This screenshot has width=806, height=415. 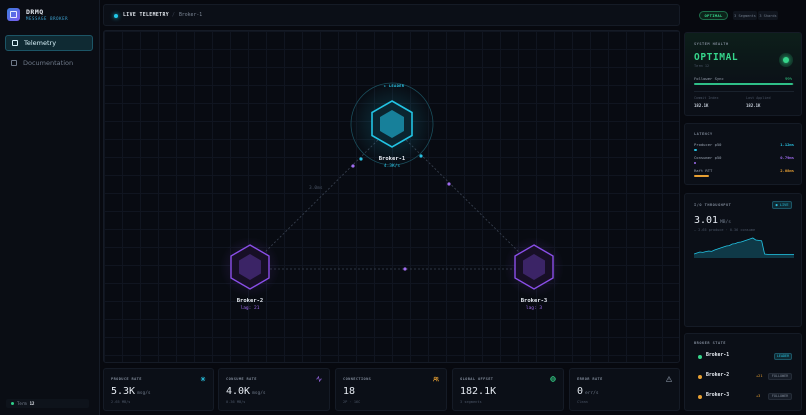 I want to click on metric-value: 182.1K, so click(x=478, y=391).